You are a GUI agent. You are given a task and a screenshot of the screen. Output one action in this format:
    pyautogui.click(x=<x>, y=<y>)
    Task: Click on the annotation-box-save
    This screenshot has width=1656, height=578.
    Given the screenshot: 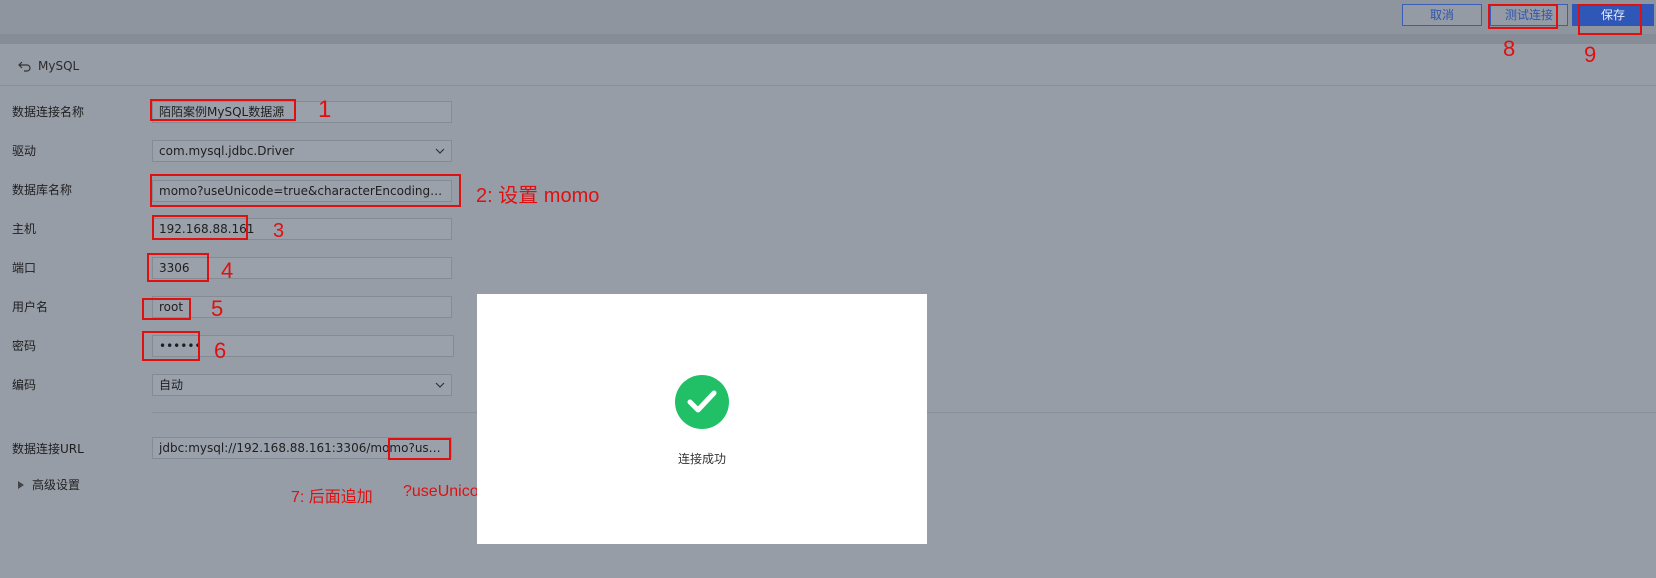 What is the action you would take?
    pyautogui.click(x=1610, y=19)
    